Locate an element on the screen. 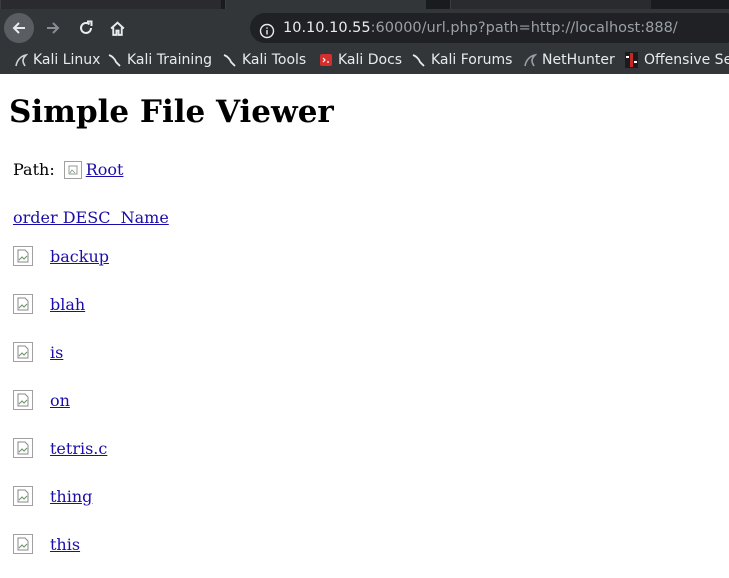 The image size is (729, 578). back-button is located at coordinates (19, 28).